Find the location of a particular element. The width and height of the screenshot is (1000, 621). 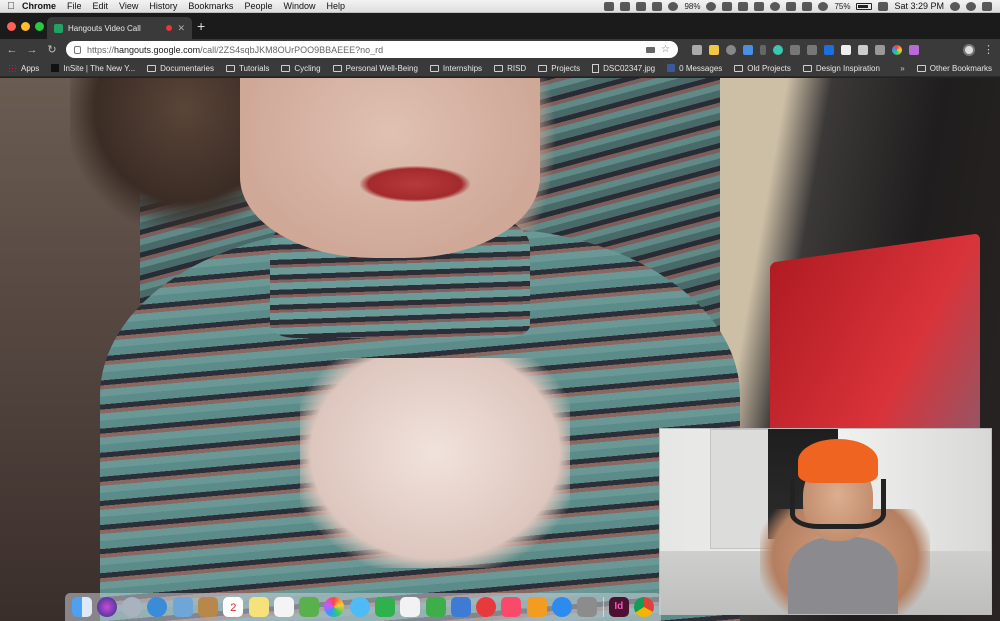

timemachine-icon is located at coordinates (791, 6).